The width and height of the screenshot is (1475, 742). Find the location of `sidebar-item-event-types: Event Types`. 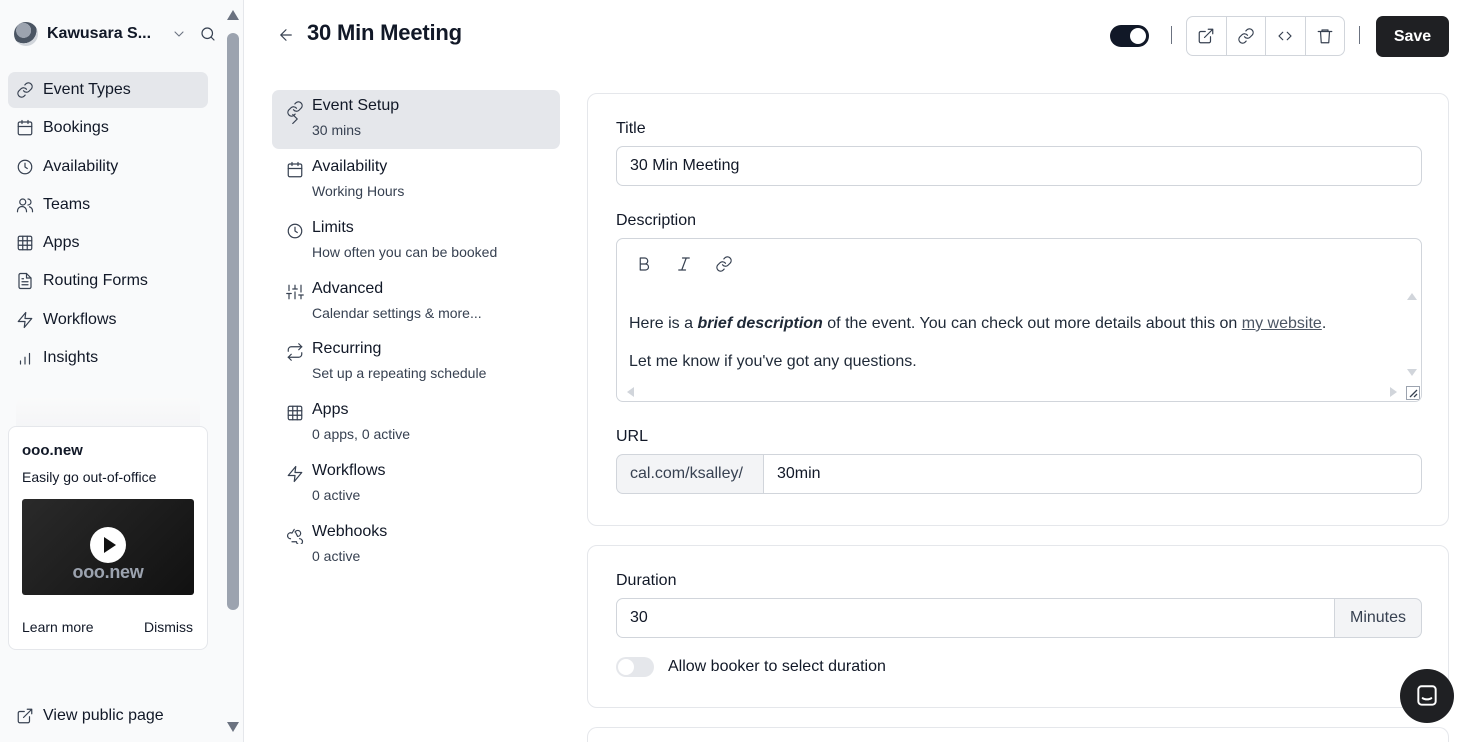

sidebar-item-event-types: Event Types is located at coordinates (108, 90).